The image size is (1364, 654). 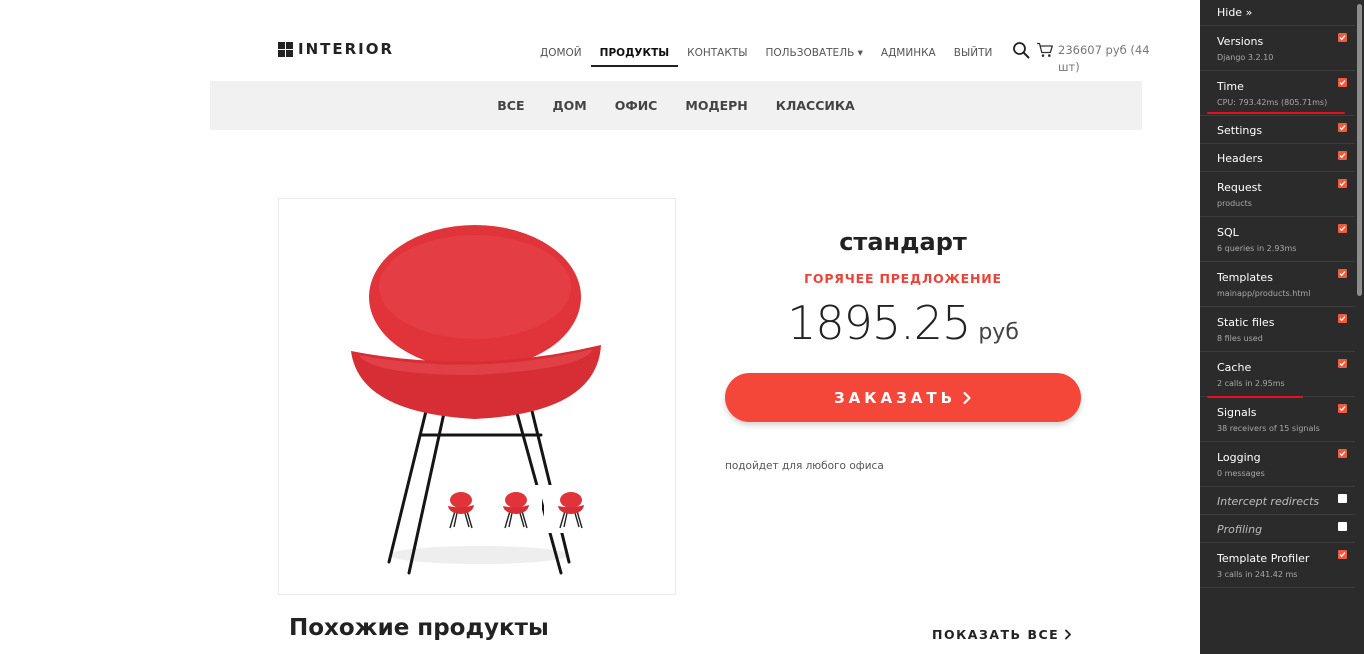 What do you see at coordinates (1245, 57) in the screenshot?
I see `panel-subtitle: Django 3.2.10` at bounding box center [1245, 57].